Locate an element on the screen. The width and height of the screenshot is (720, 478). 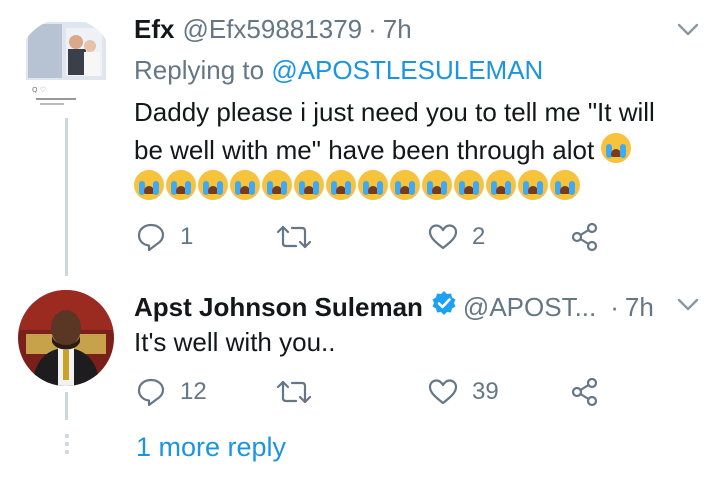
tweet-header: Apst Johnson Suleman @APOST... · 7h is located at coordinates (394, 306).